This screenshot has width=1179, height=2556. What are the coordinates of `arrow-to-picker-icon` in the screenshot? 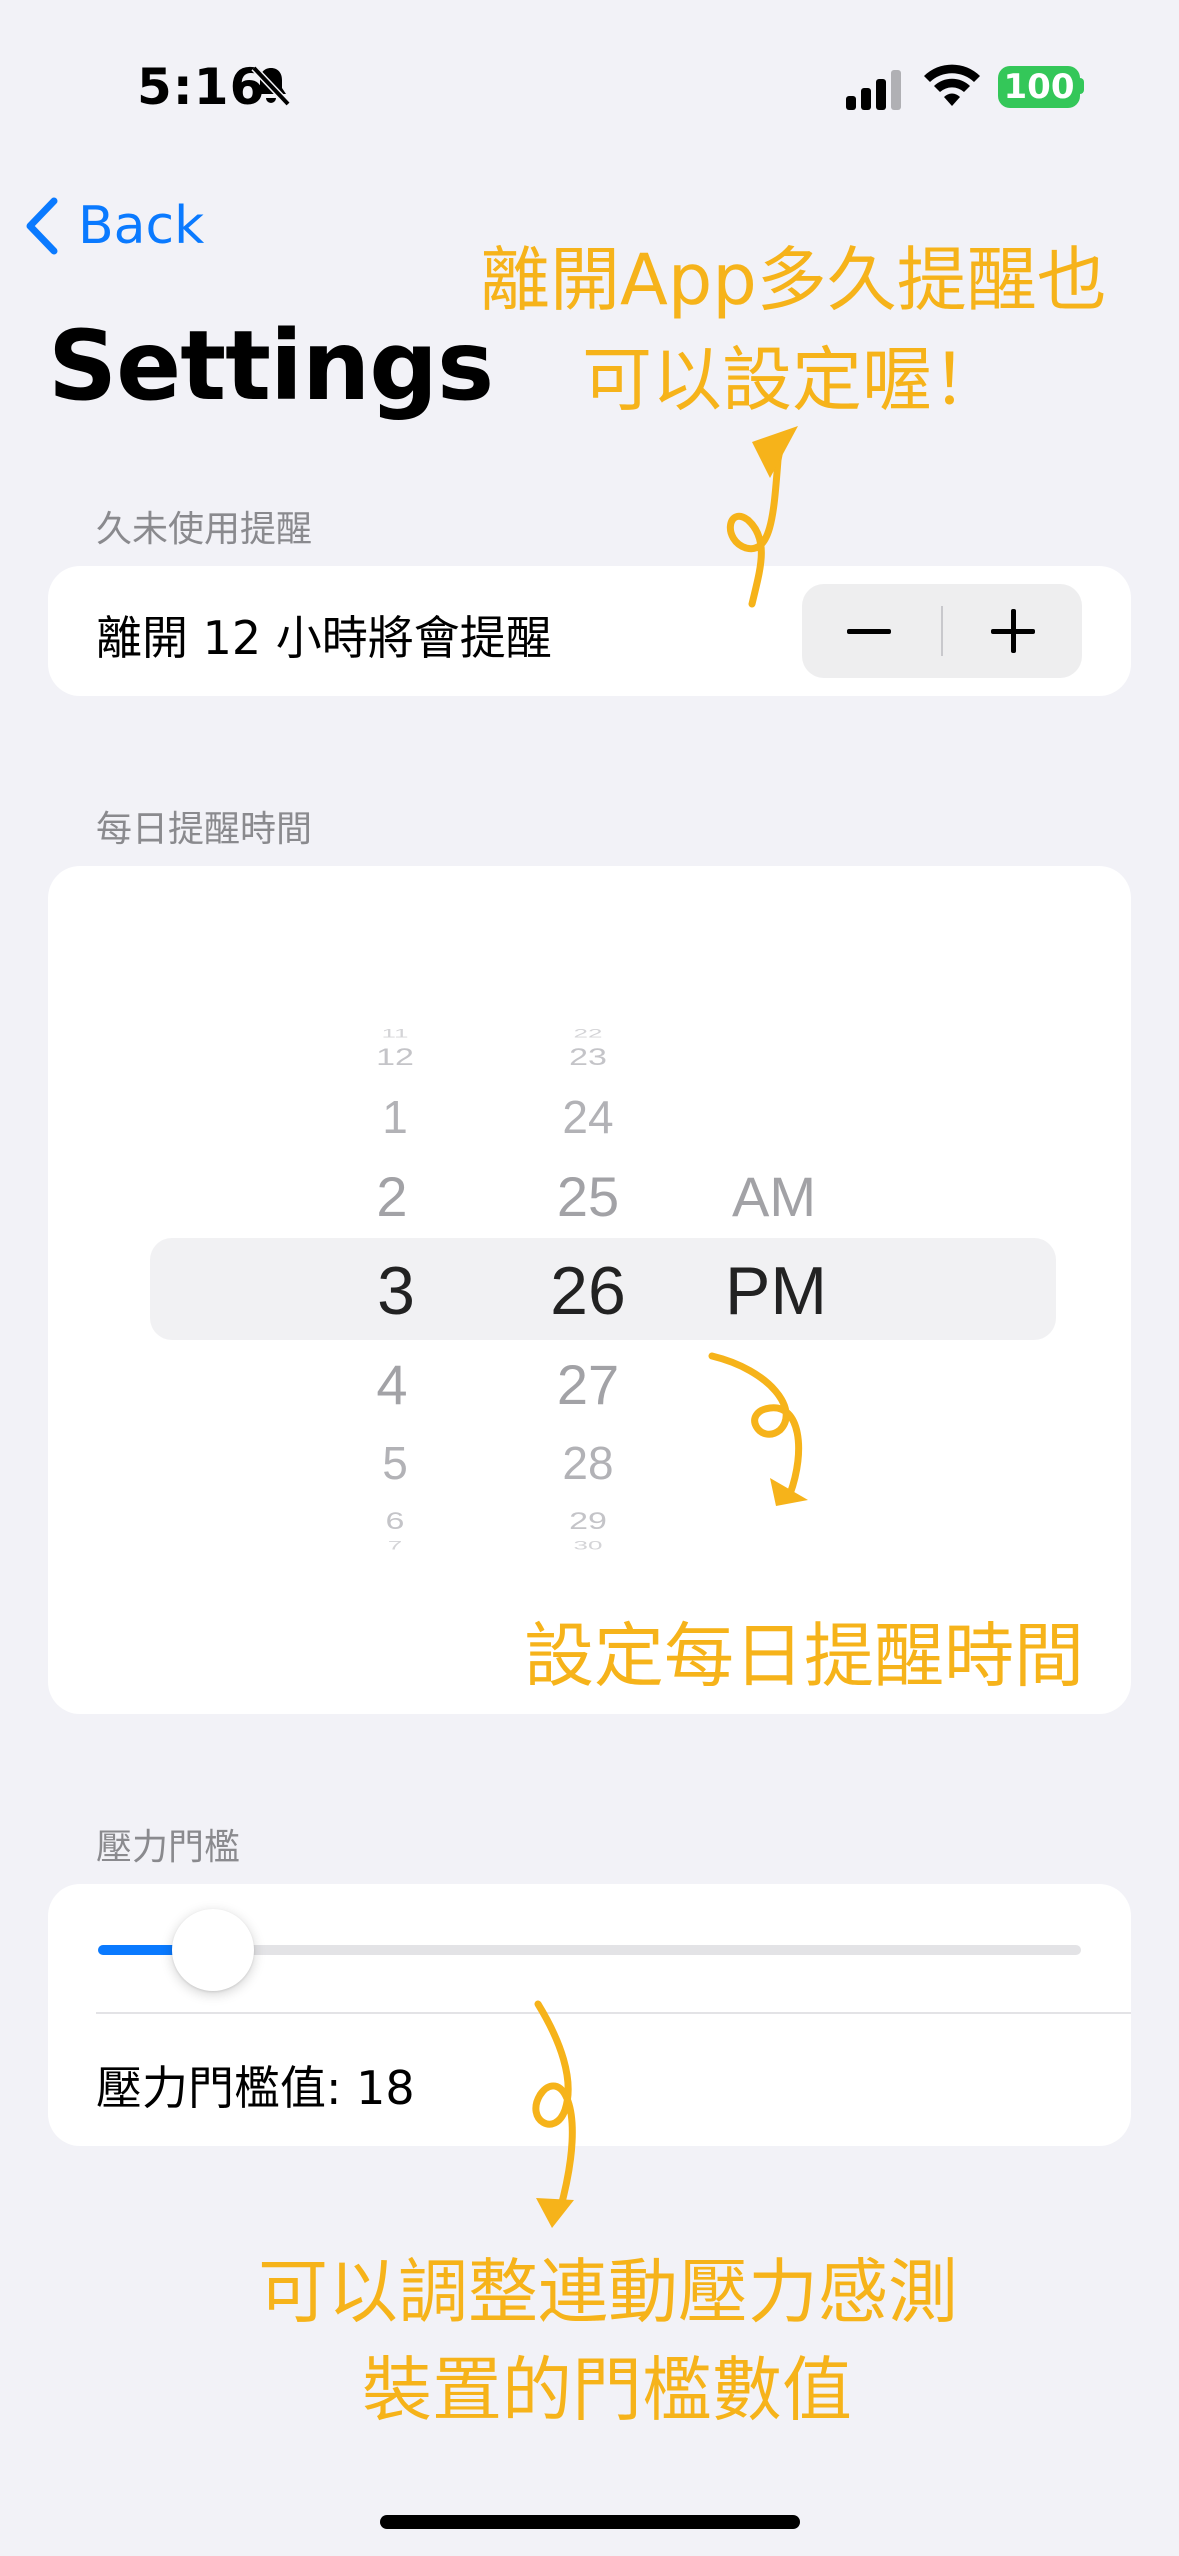 It's located at (755, 1425).